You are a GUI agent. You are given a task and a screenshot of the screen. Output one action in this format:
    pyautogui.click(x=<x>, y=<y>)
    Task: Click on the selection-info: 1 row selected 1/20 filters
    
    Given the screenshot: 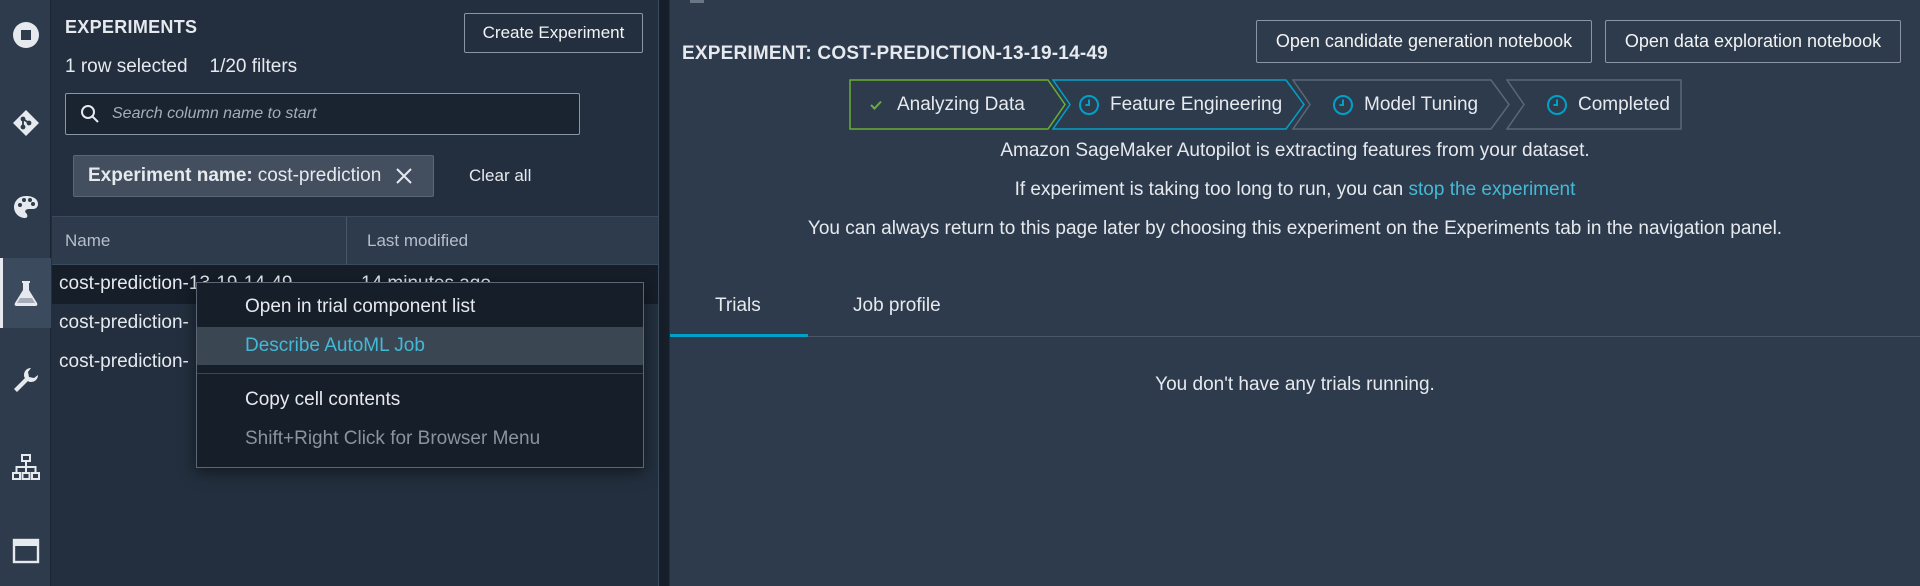 What is the action you would take?
    pyautogui.click(x=181, y=67)
    